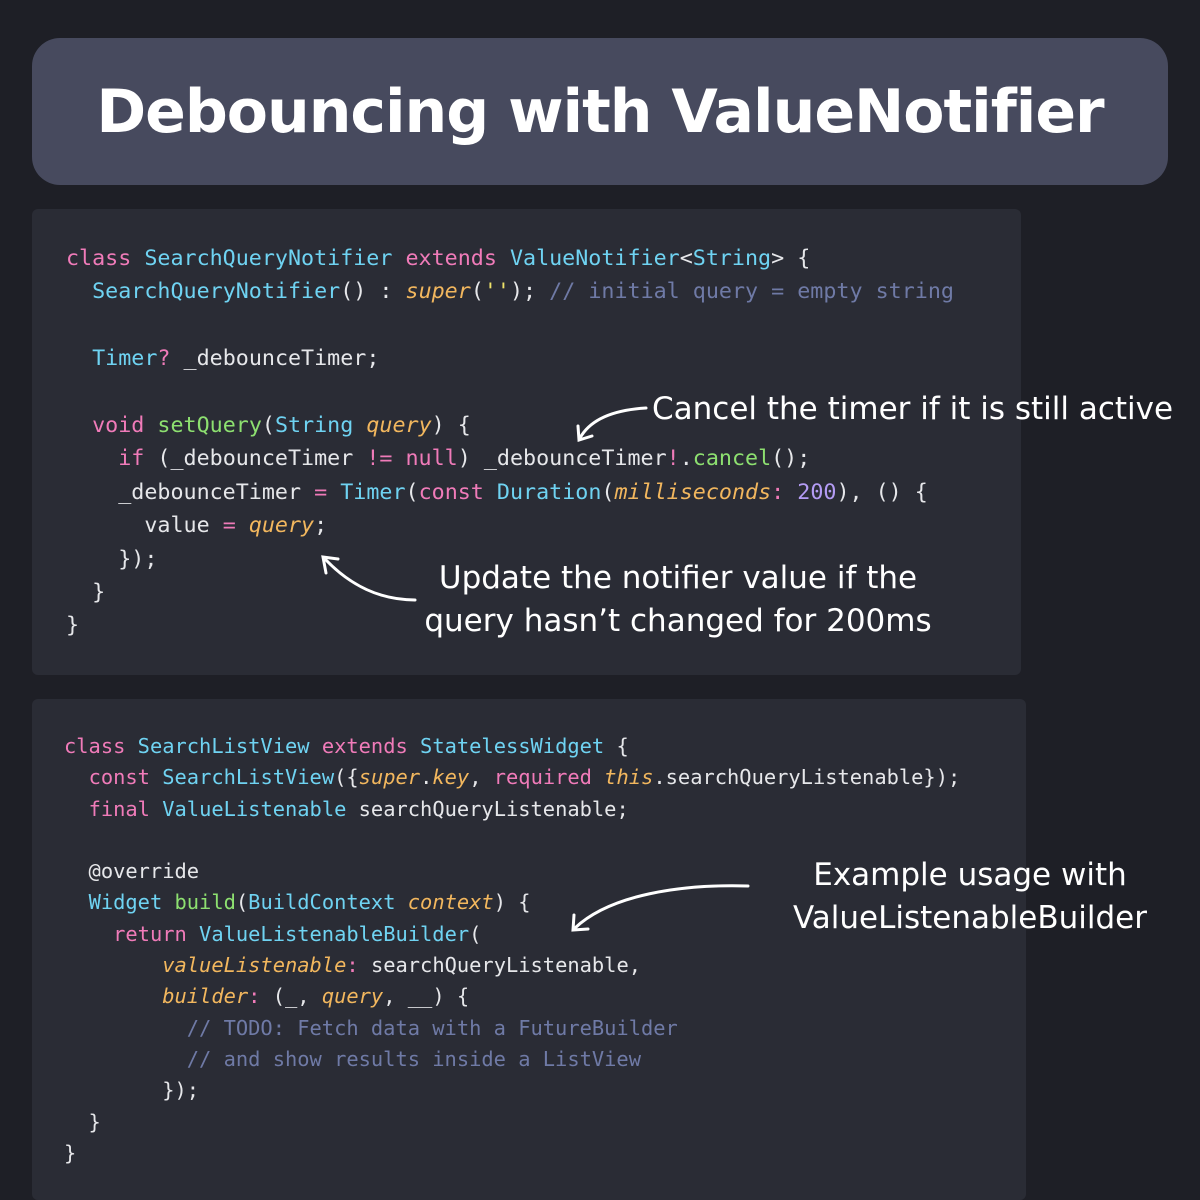  Describe the element at coordinates (661, 907) in the screenshot. I see `arrow-example-icon` at that location.